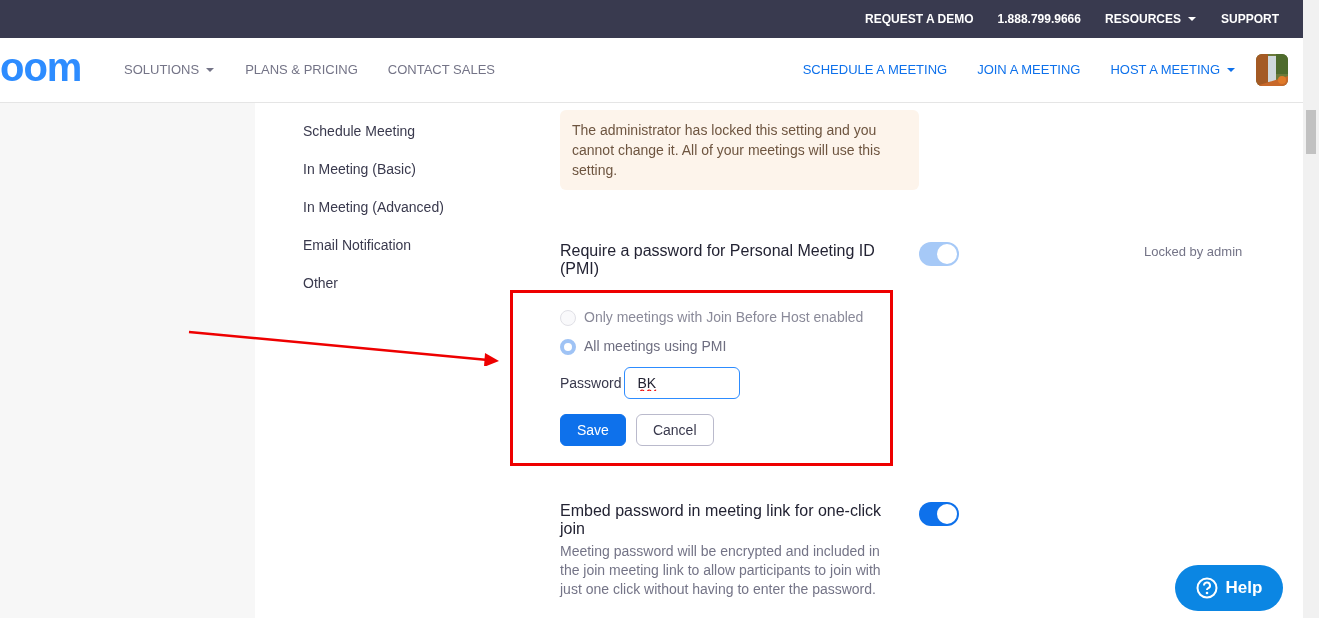  What do you see at coordinates (1173, 70) in the screenshot?
I see `nav-link: HOST A MEETING` at bounding box center [1173, 70].